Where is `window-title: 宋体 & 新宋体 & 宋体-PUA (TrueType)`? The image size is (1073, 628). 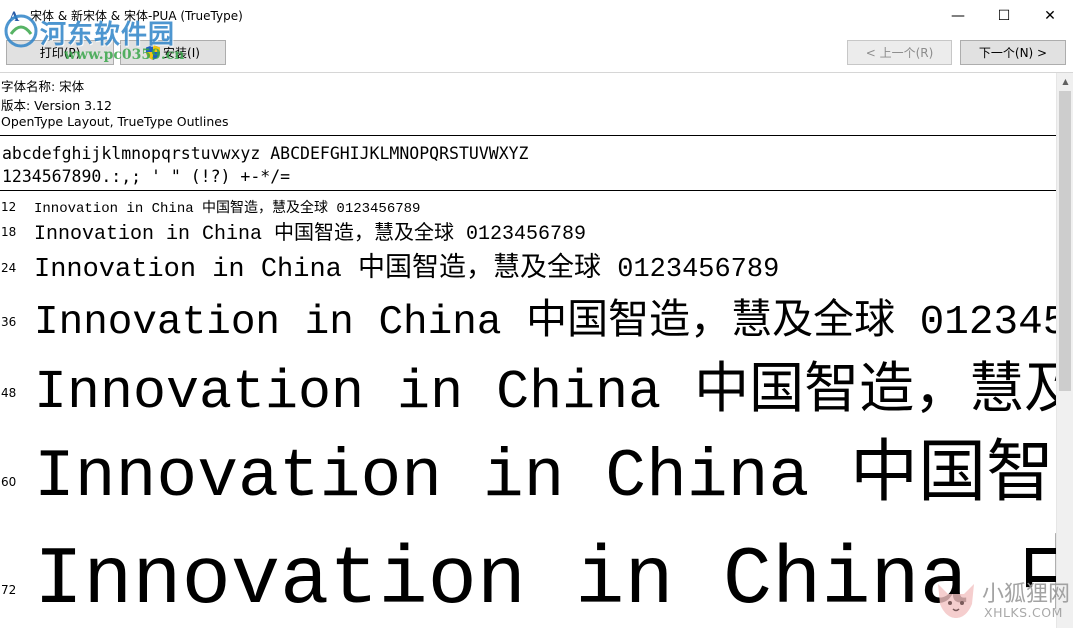
window-title: 宋体 & 新宋体 & 宋体-PUA (TrueType) is located at coordinates (136, 16).